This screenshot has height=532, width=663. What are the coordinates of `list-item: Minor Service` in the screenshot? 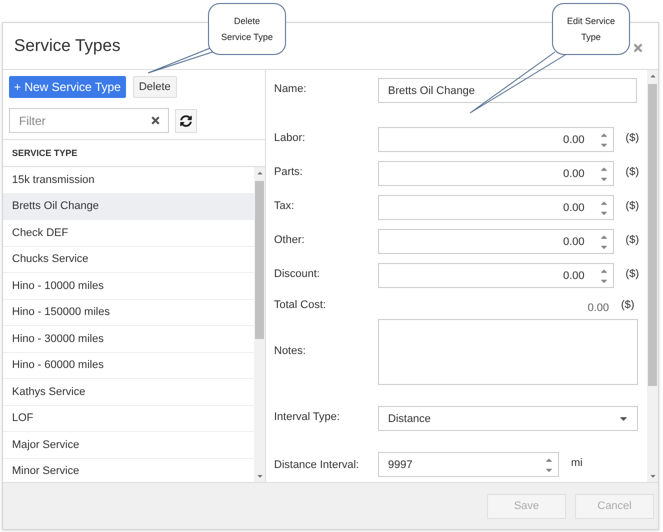 It's located at (128, 470).